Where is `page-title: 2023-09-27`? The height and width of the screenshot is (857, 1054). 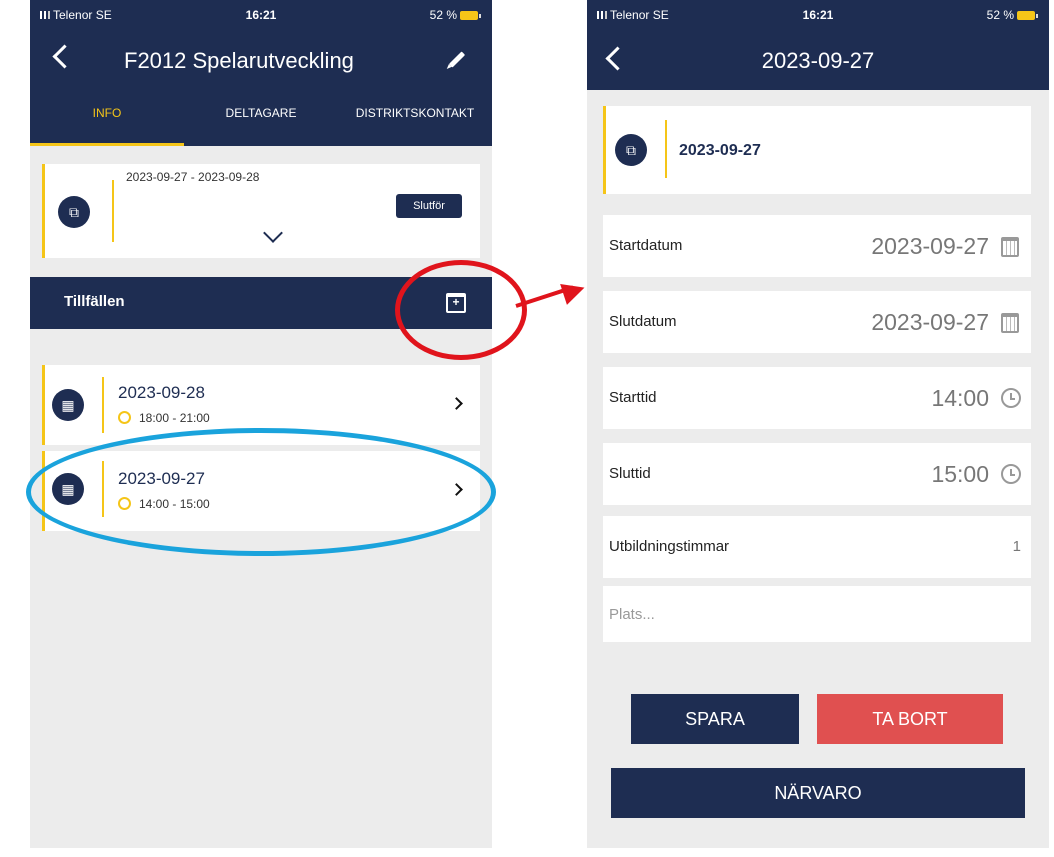
page-title: 2023-09-27 is located at coordinates (818, 60).